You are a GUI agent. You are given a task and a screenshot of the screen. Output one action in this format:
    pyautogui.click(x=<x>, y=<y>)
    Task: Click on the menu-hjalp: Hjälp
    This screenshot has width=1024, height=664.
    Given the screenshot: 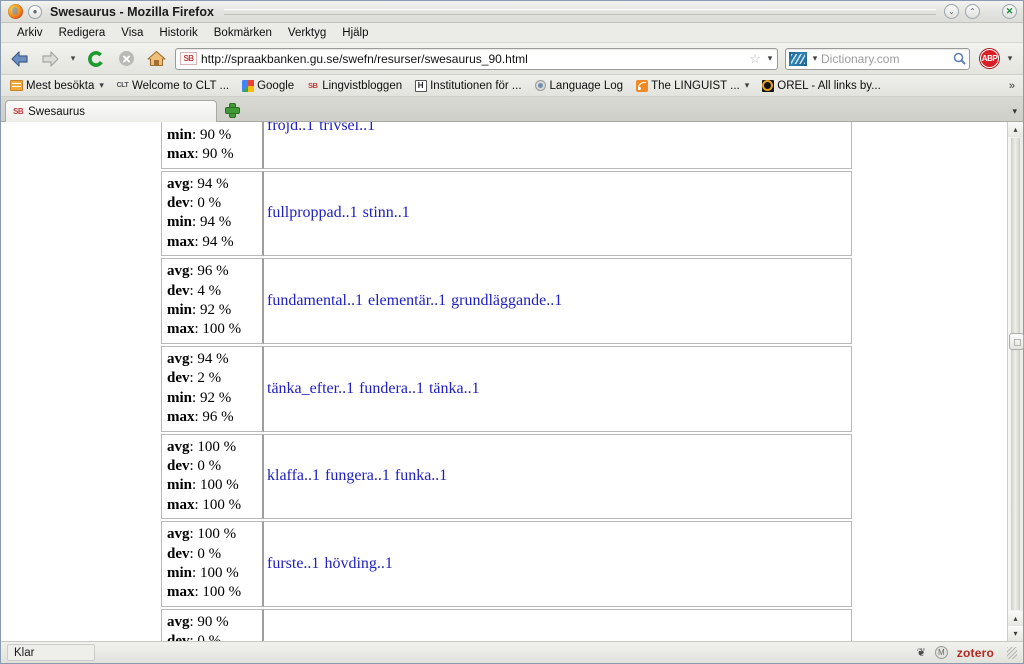 What is the action you would take?
    pyautogui.click(x=355, y=33)
    